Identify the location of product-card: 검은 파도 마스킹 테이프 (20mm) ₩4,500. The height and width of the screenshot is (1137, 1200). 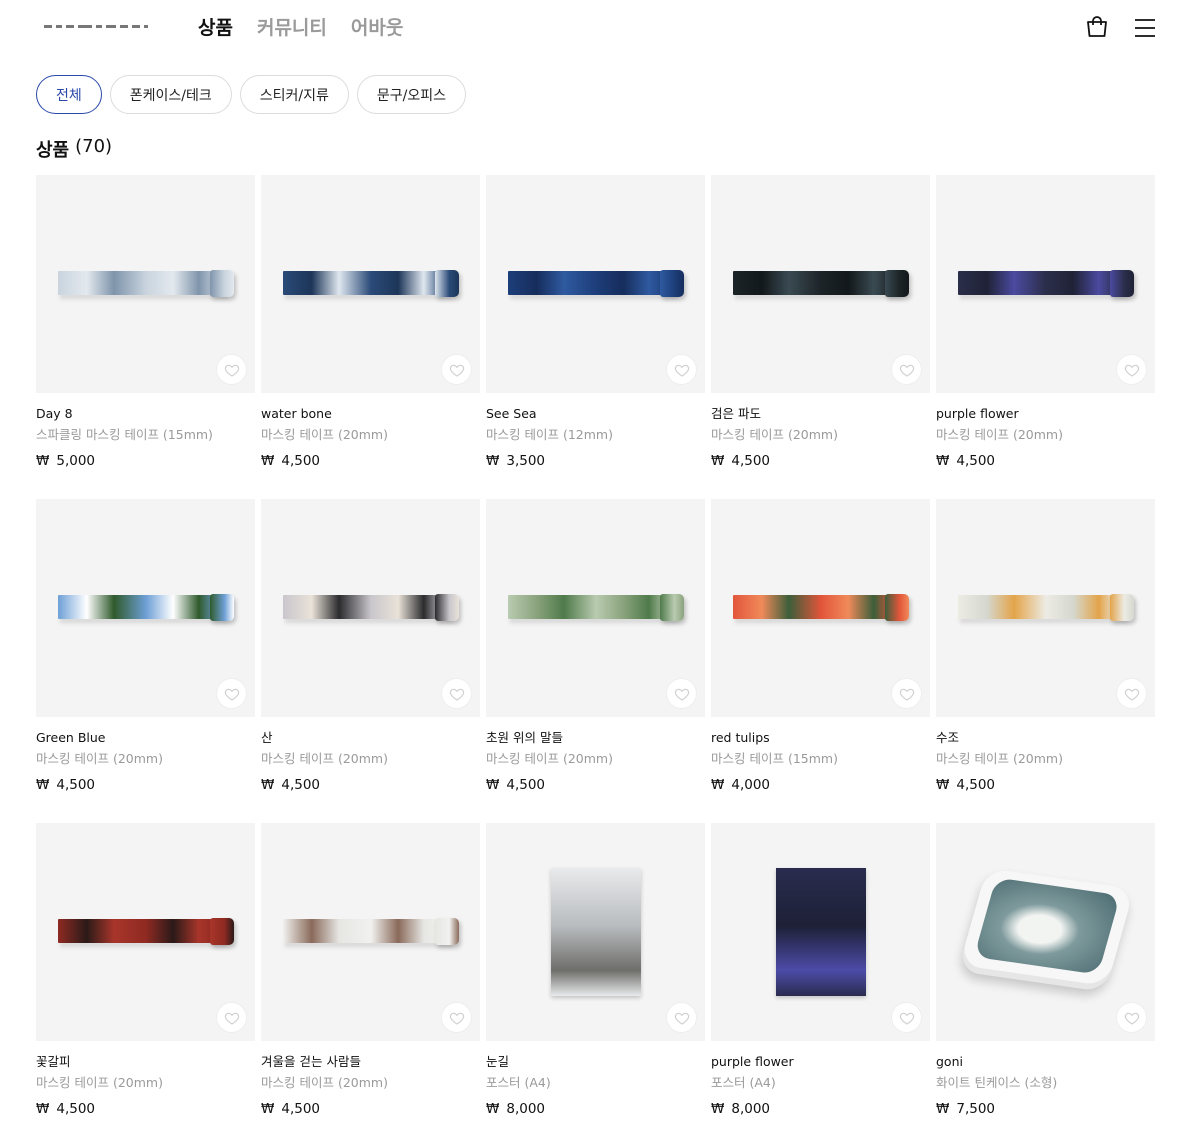
(820, 337).